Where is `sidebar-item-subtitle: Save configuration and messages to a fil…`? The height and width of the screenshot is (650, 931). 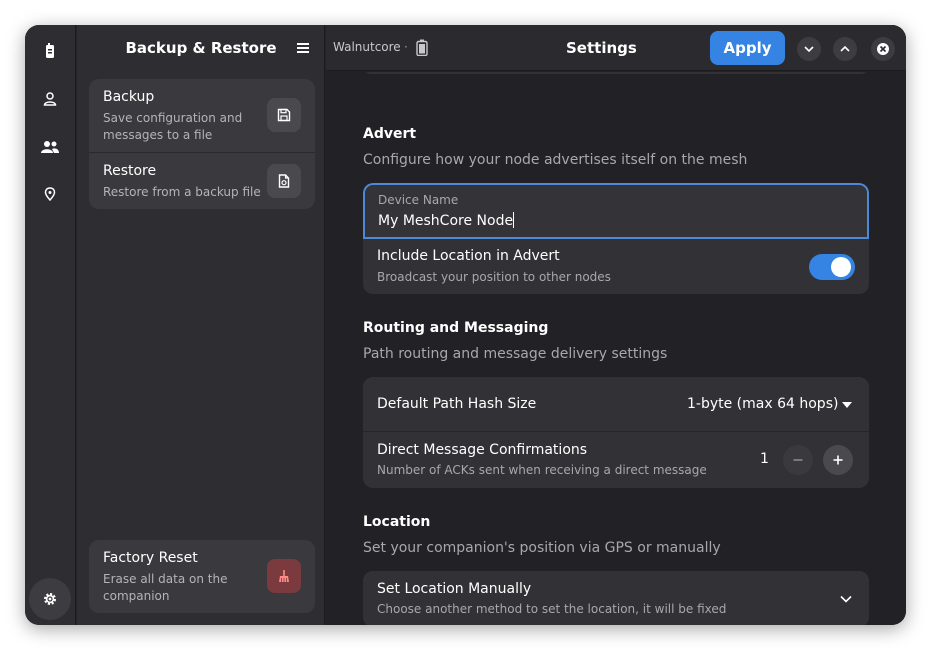
sidebar-item-subtitle: Save configuration and messages to a fil… is located at coordinates (173, 126).